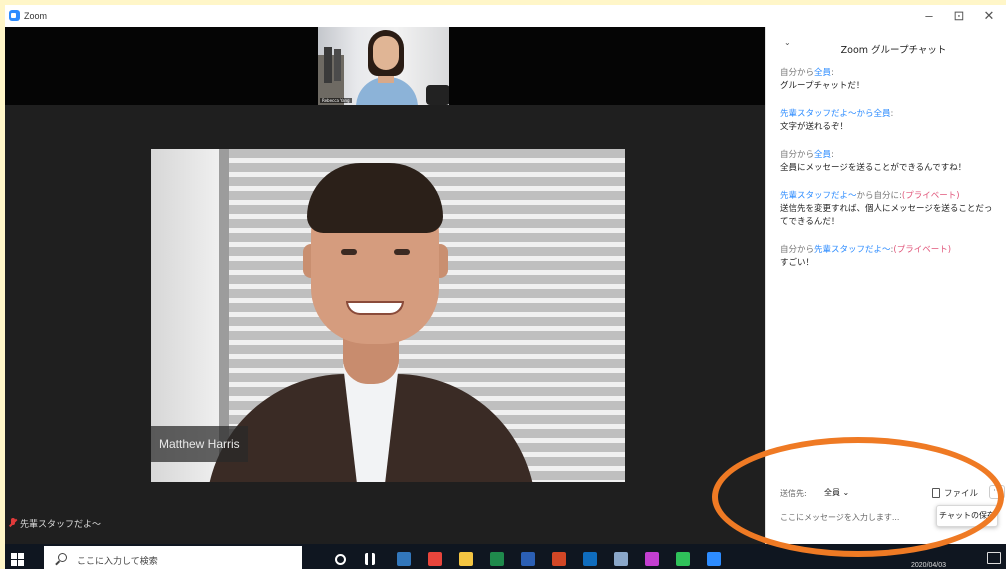  Describe the element at coordinates (17, 559) in the screenshot. I see `windows-start-button` at that location.